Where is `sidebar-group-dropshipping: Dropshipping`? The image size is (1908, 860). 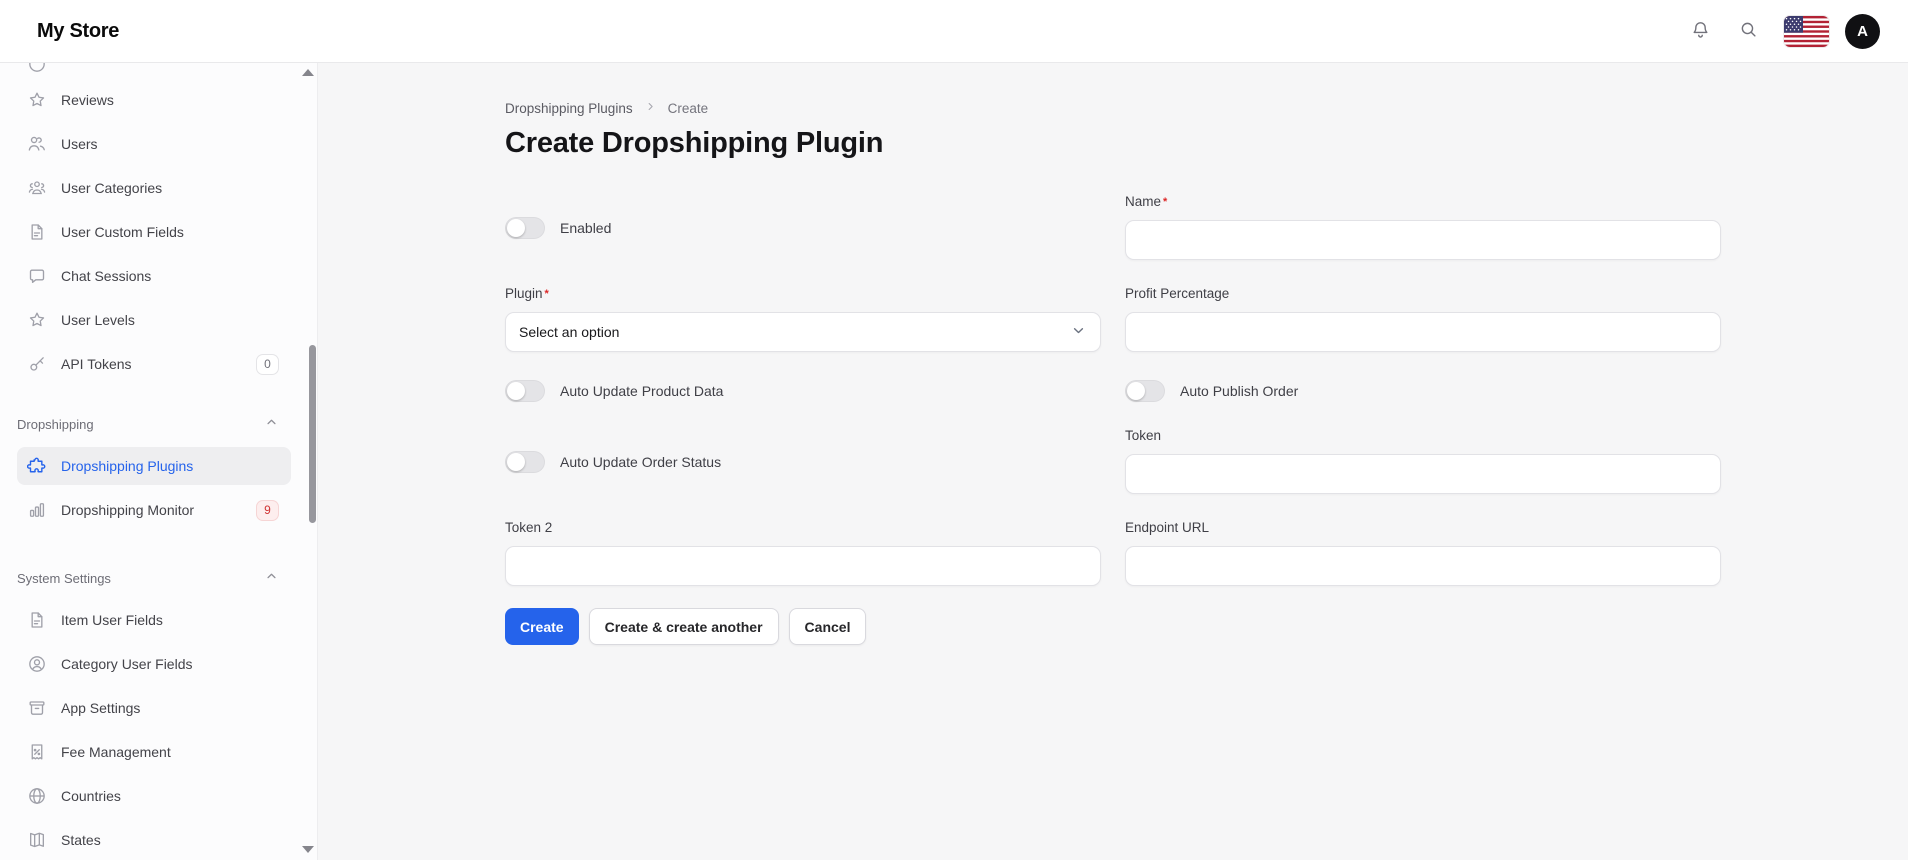
sidebar-group-dropshipping: Dropshipping is located at coordinates (154, 424).